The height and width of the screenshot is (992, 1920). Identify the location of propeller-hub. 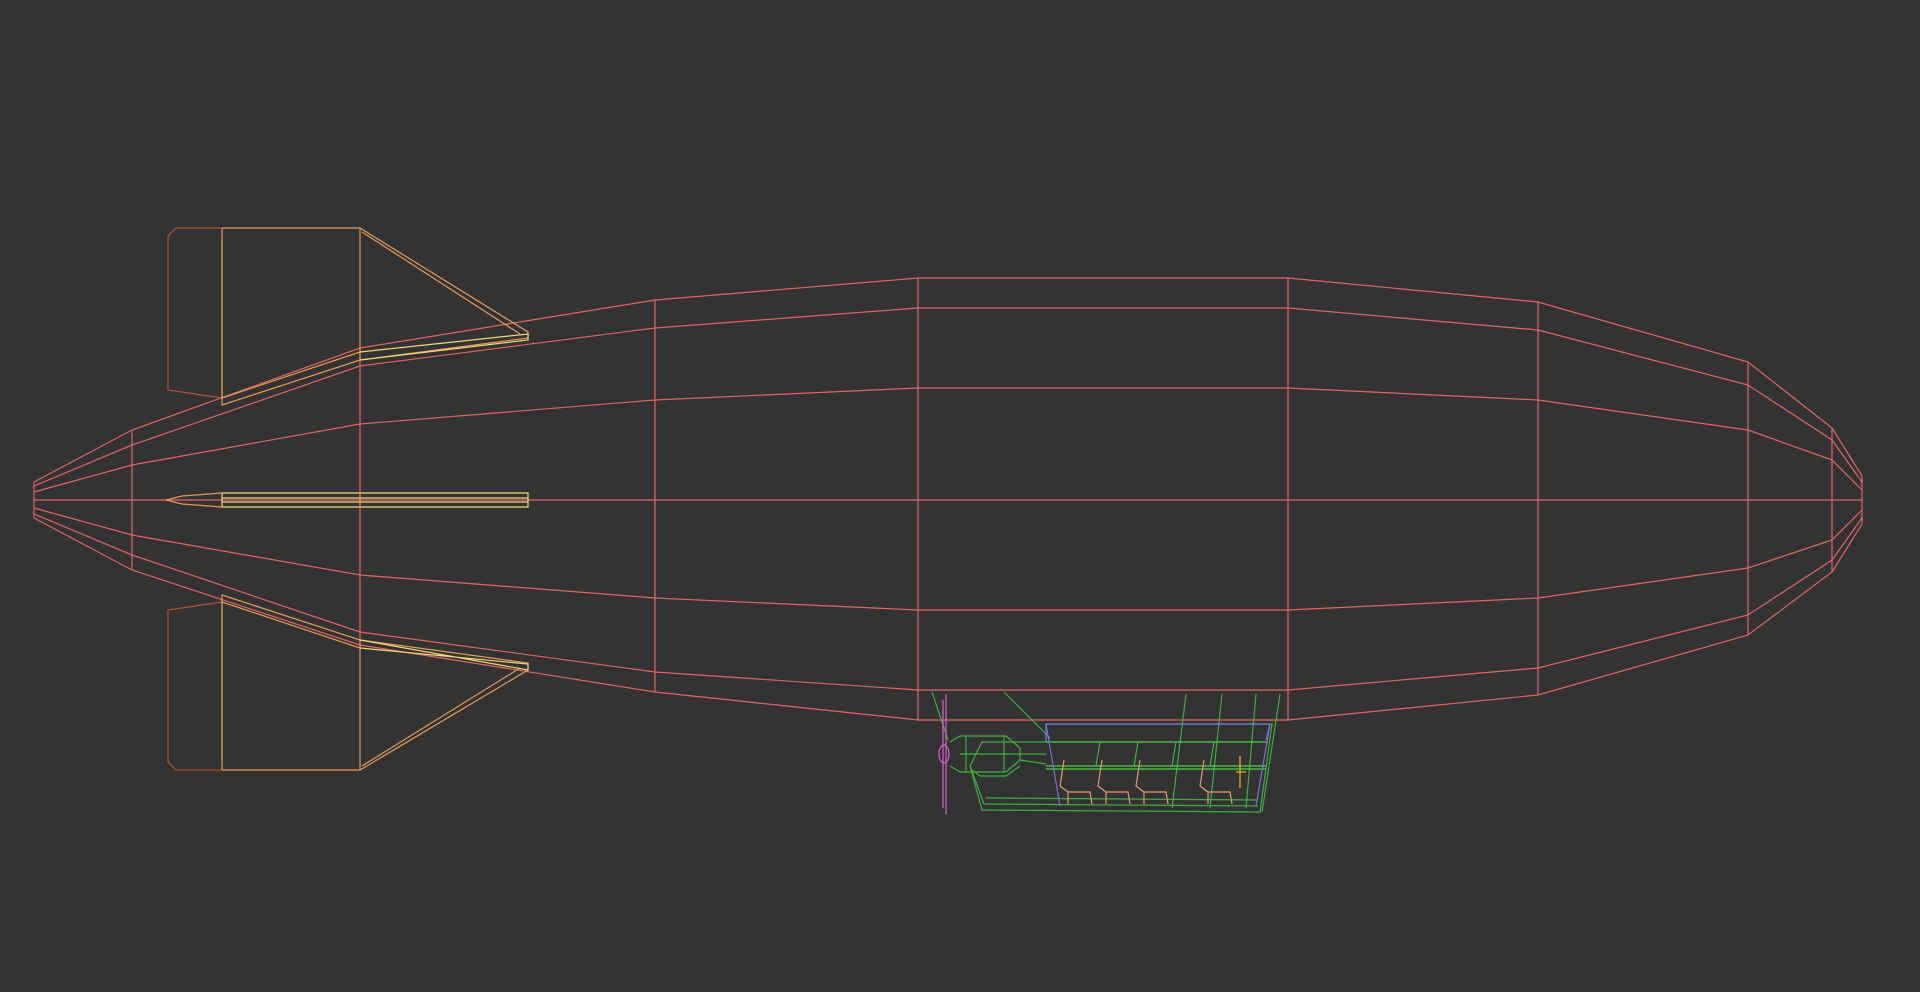
(944, 754).